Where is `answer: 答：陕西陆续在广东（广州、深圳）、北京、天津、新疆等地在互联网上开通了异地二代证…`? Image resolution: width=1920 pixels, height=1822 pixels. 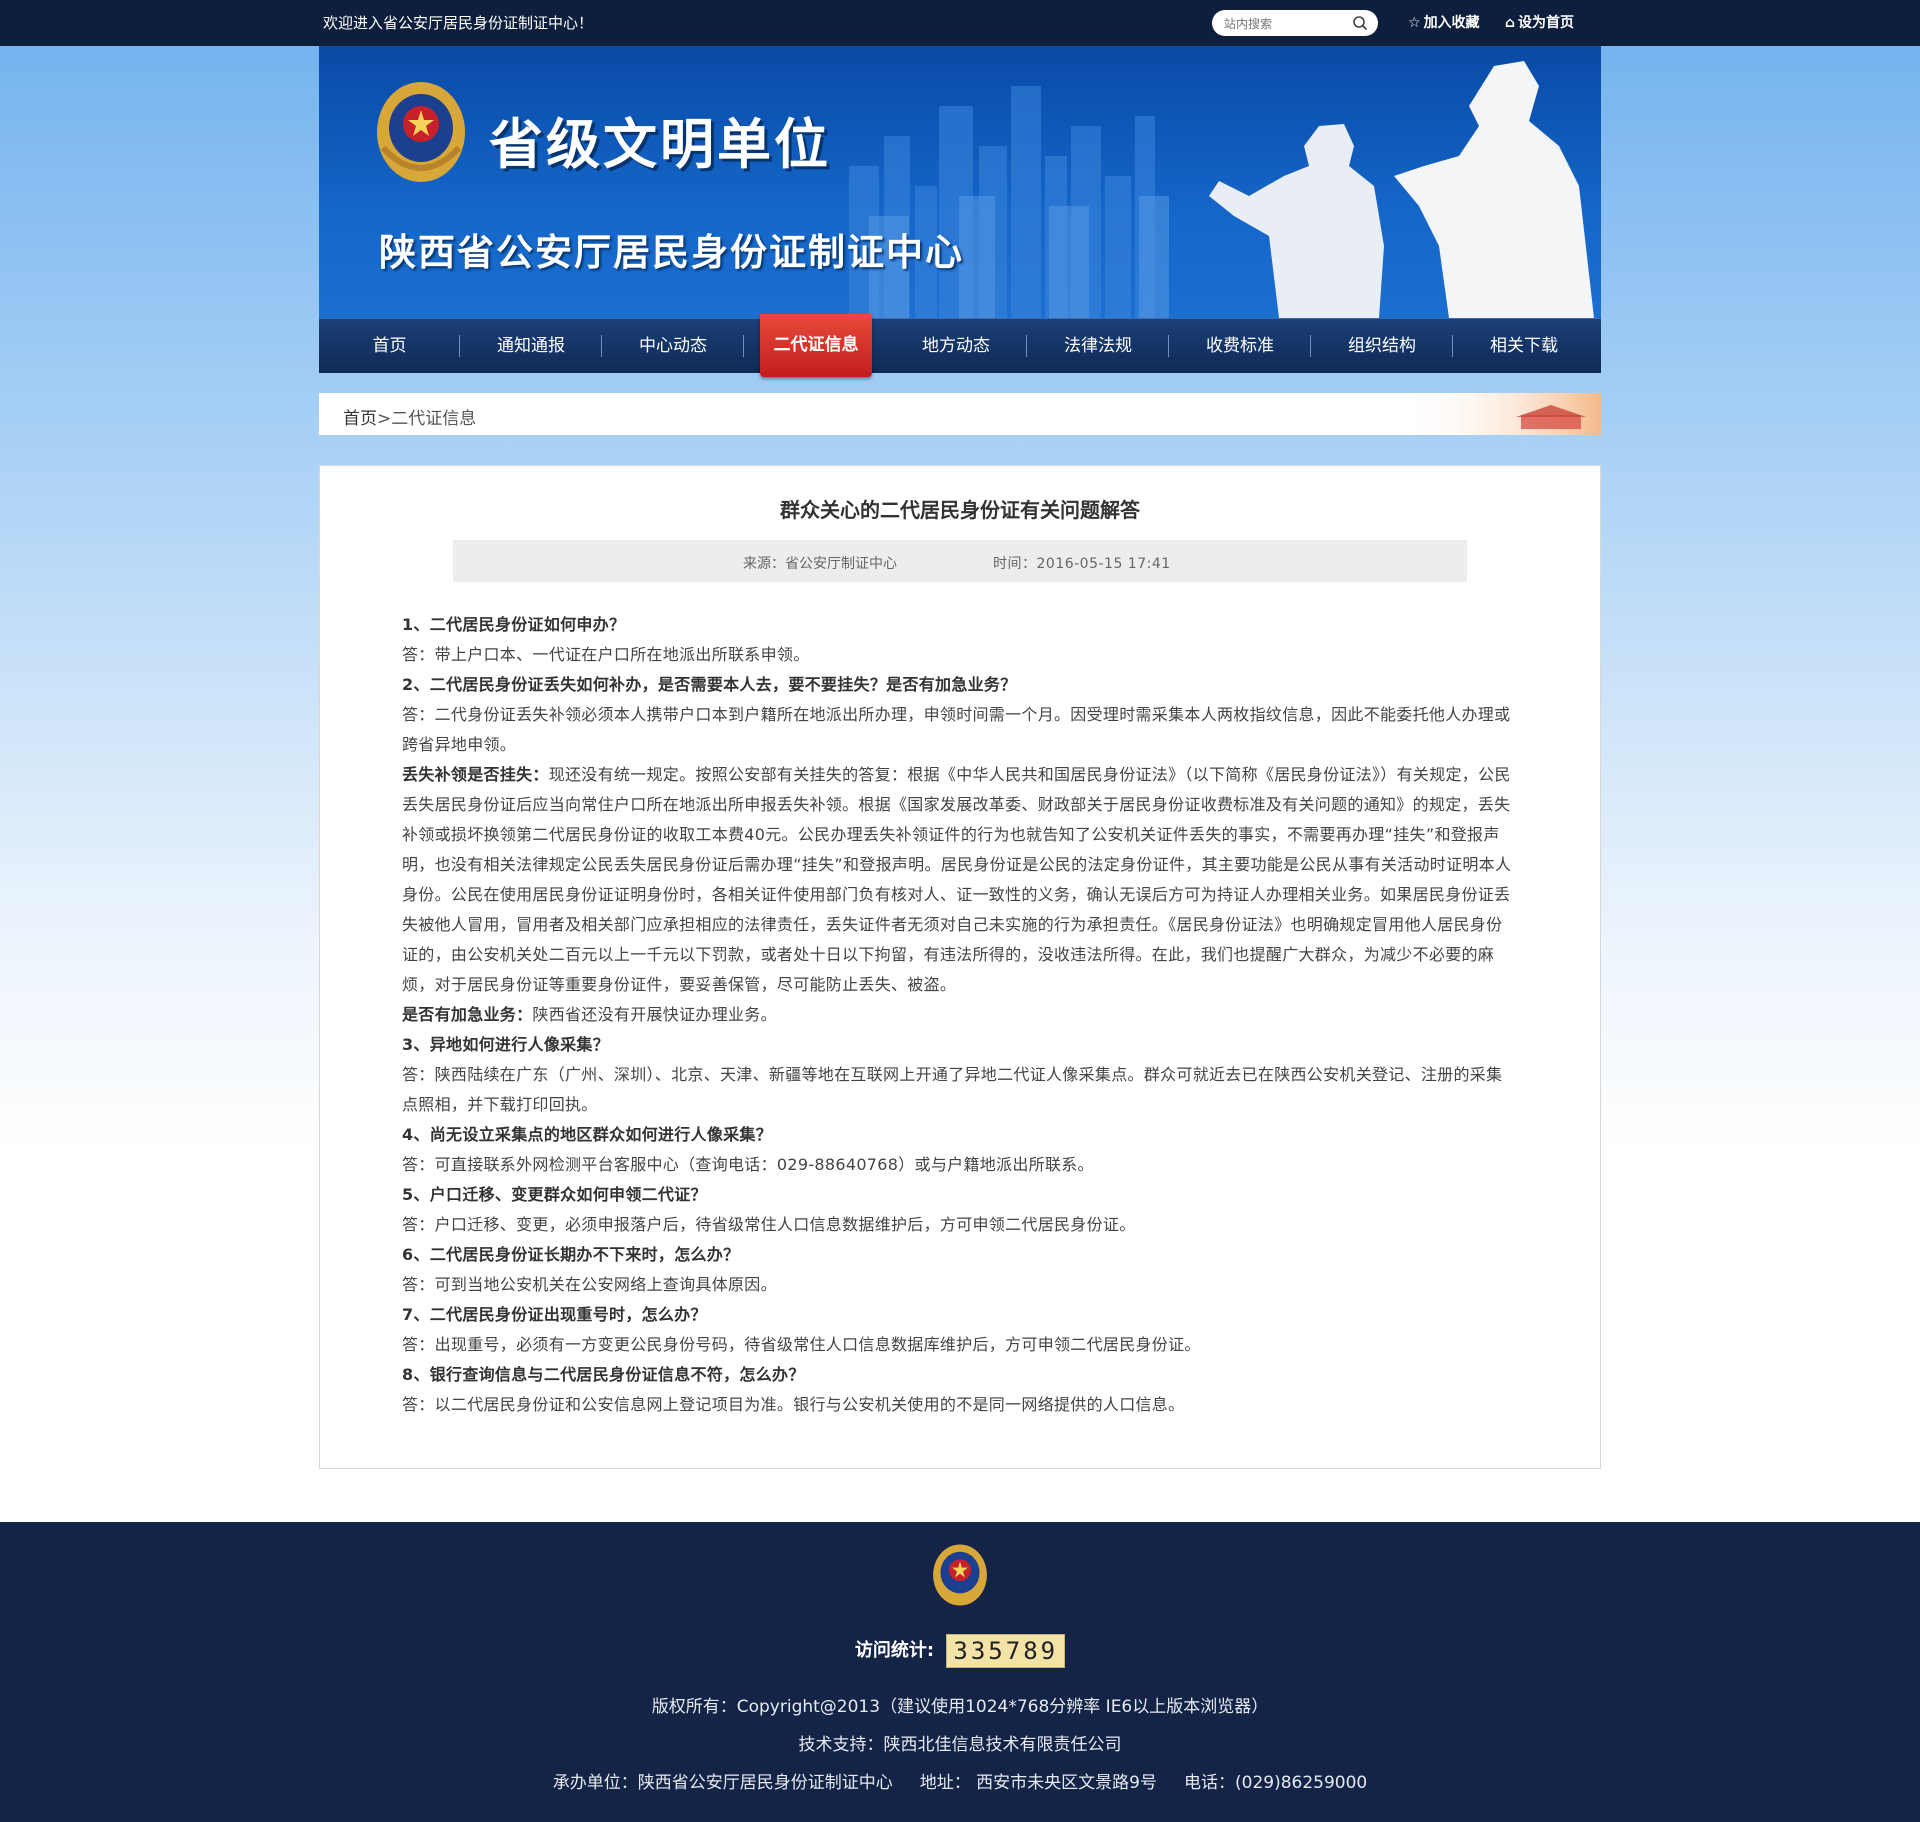
answer: 答：陕西陆续在广东（广州、深圳）、北京、天津、新疆等地在互联网上开通了异地二代证… is located at coordinates (952, 1089).